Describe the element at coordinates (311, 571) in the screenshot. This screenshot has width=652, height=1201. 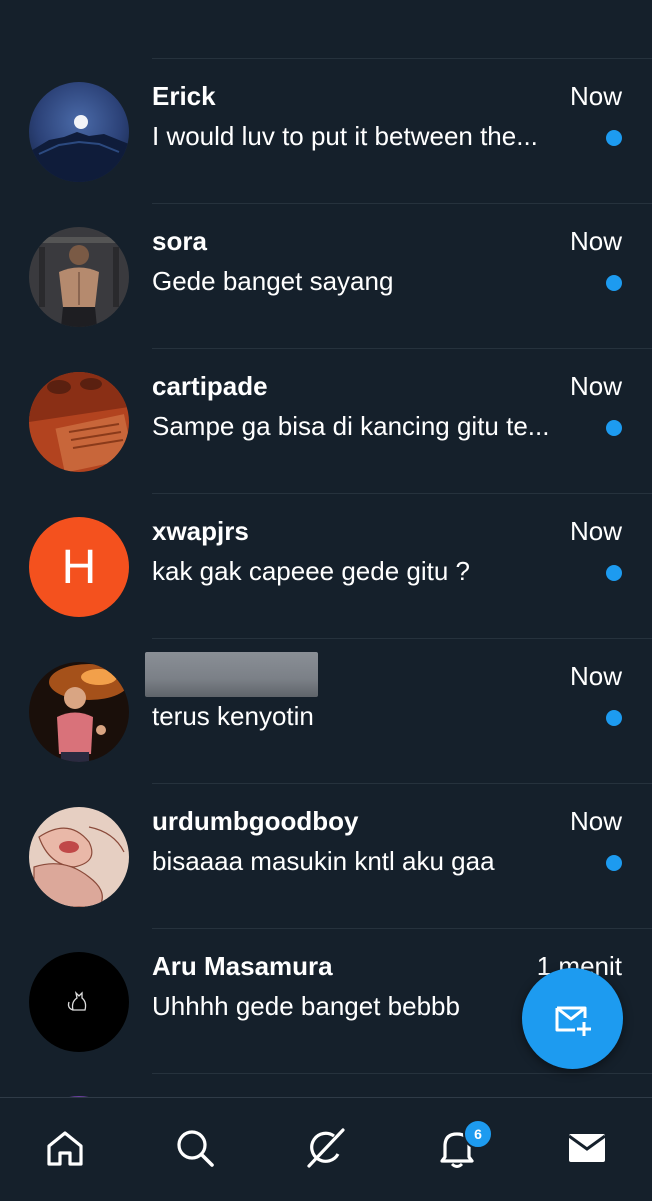
I see `conversation-preview: kak gak capeee gede gitu ?` at that location.